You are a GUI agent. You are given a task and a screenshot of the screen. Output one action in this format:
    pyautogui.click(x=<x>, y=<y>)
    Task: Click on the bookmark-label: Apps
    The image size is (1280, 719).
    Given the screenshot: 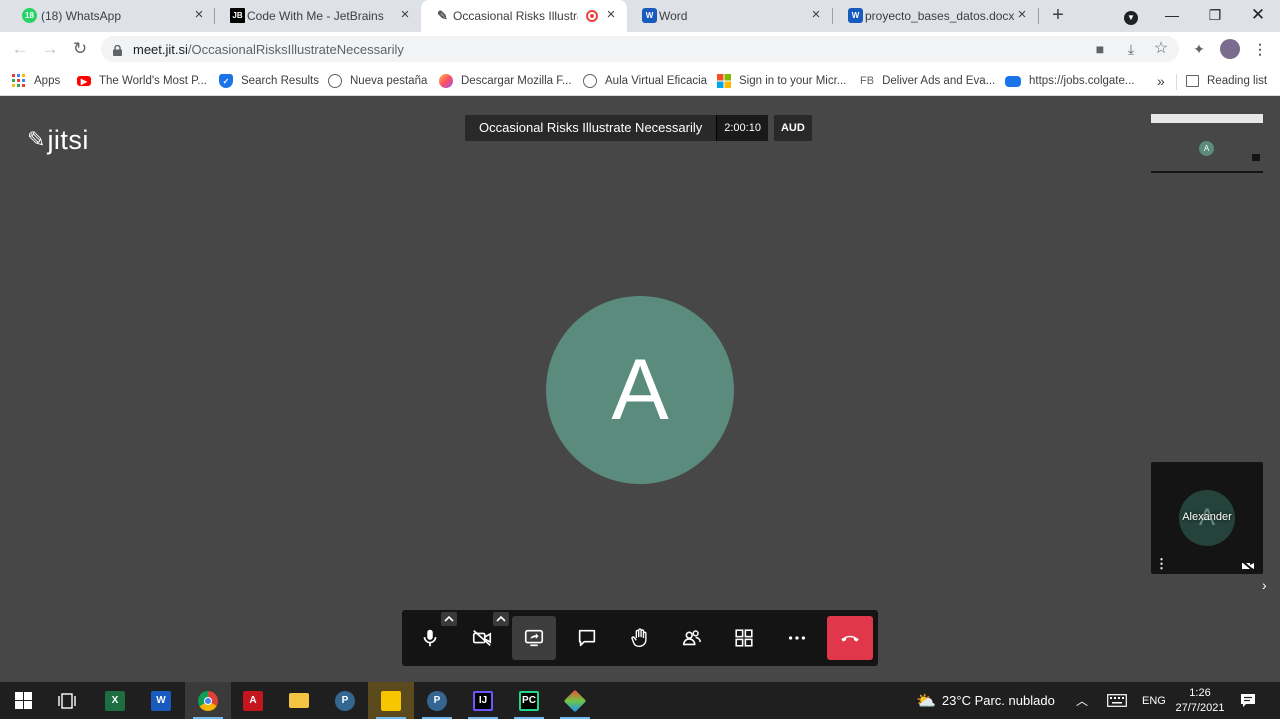 What is the action you would take?
    pyautogui.click(x=47, y=81)
    